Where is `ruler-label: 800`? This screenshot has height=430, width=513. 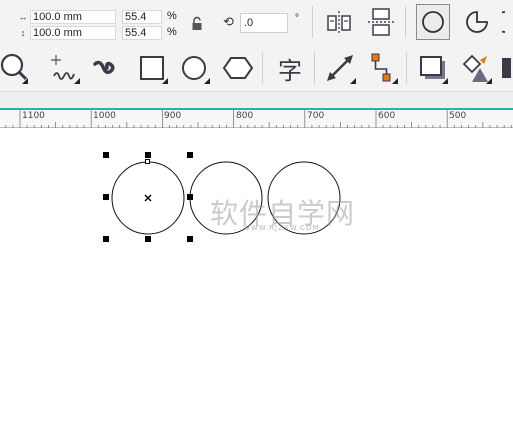
ruler-label: 800 is located at coordinates (245, 116).